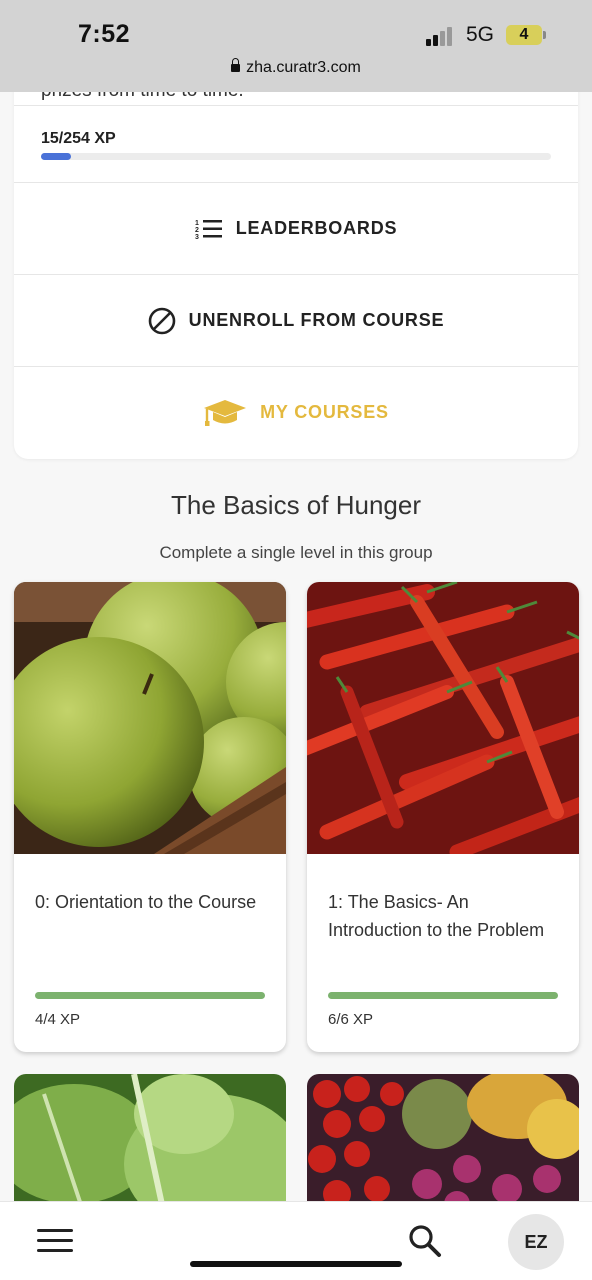 Image resolution: width=592 pixels, height=1280 pixels. Describe the element at coordinates (162, 321) in the screenshot. I see `ban-icon` at that location.